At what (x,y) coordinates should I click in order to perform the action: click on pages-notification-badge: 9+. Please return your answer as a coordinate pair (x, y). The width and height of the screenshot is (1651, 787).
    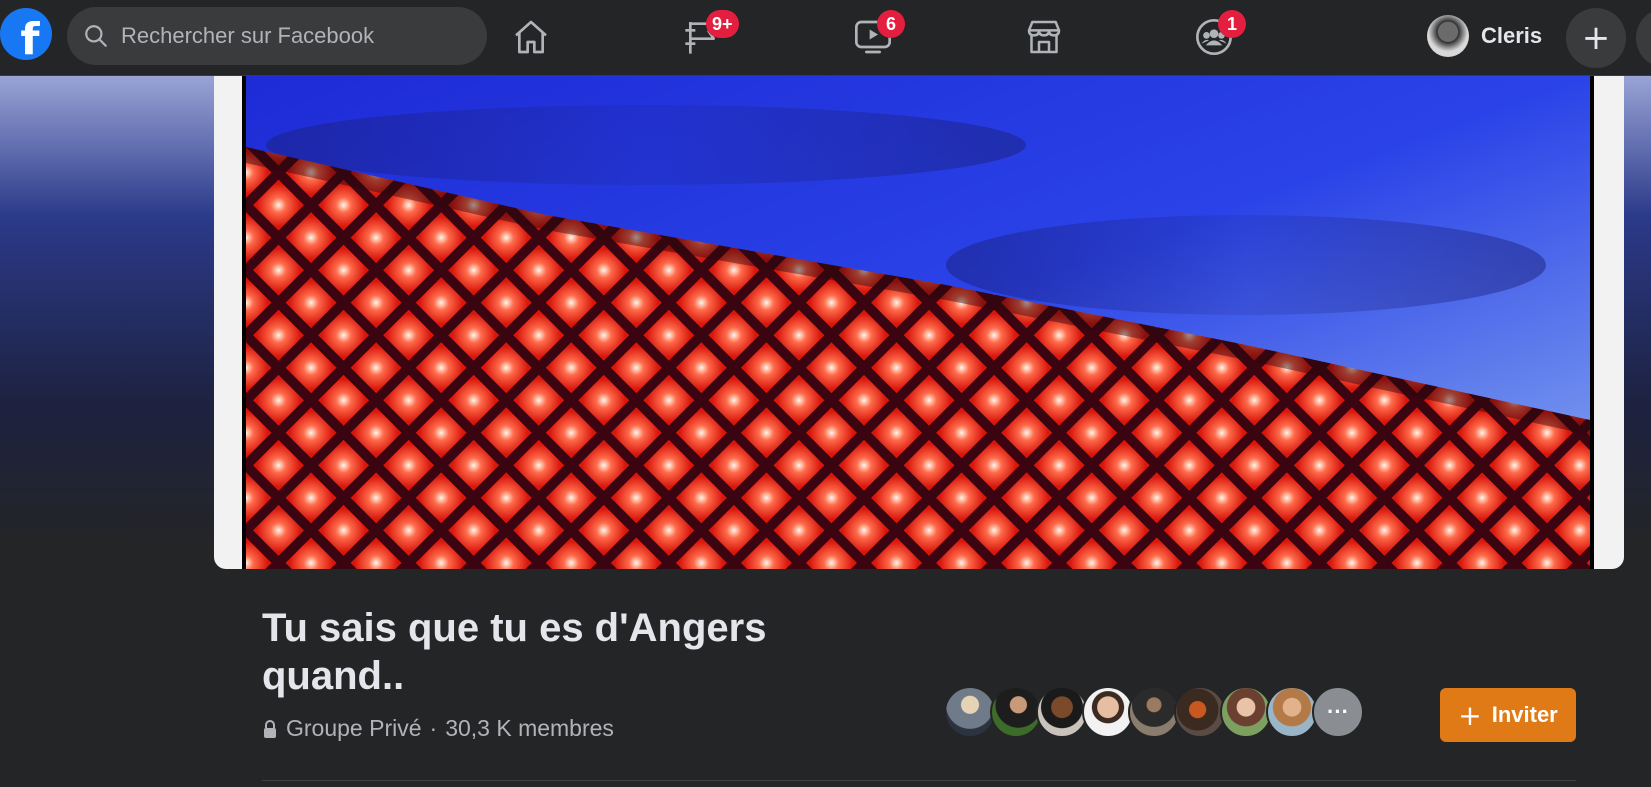
    Looking at the image, I should click on (722, 24).